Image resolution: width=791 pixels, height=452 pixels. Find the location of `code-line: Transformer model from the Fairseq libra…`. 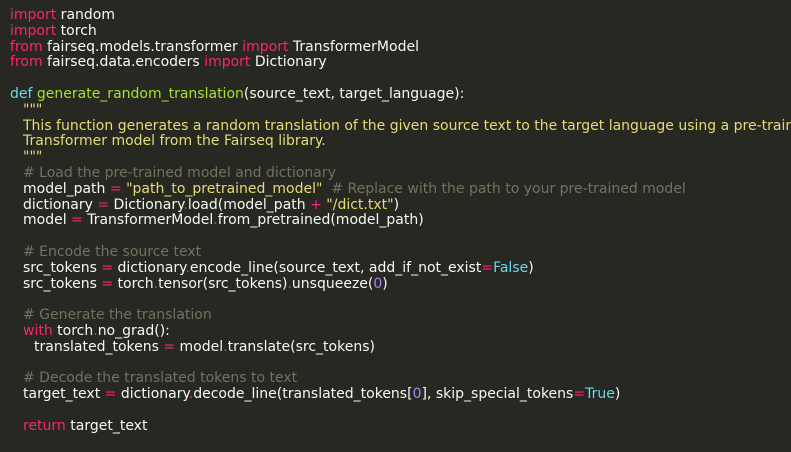

code-line: Transformer model from the Fairseq libra… is located at coordinates (400, 142).